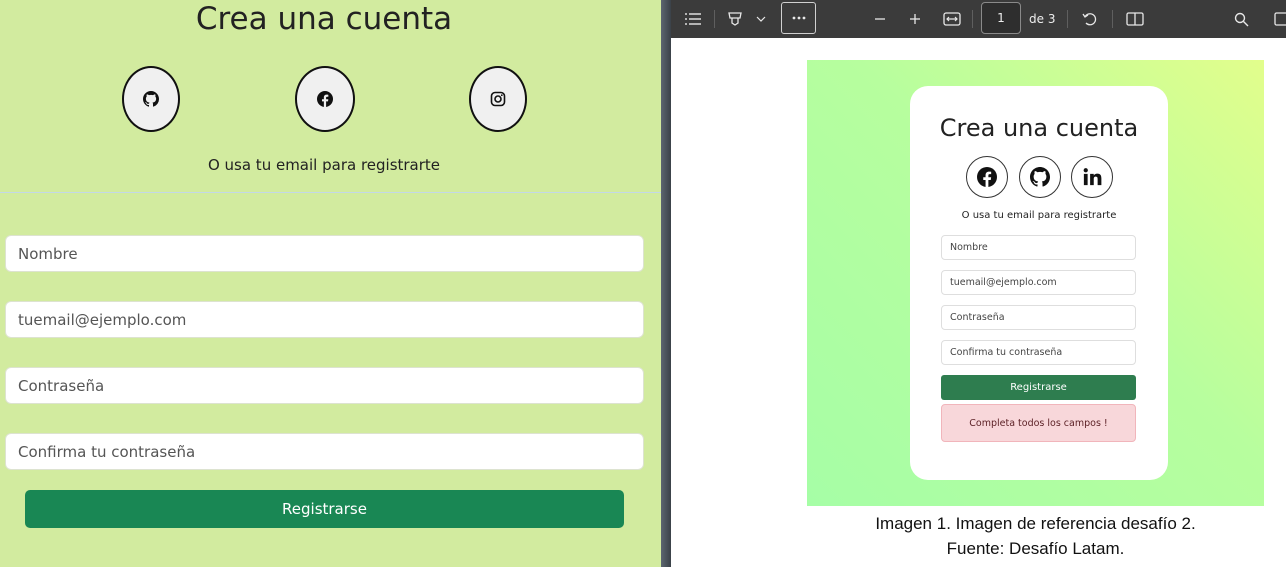 This screenshot has width=1286, height=567. I want to click on pdf-toolbar: 1 de 3, so click(978, 19).